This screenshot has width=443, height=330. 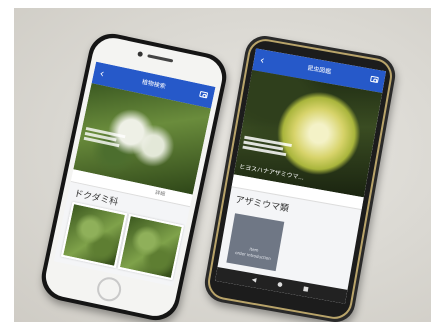 I want to click on nav-back-icon: ◀, so click(x=254, y=280).